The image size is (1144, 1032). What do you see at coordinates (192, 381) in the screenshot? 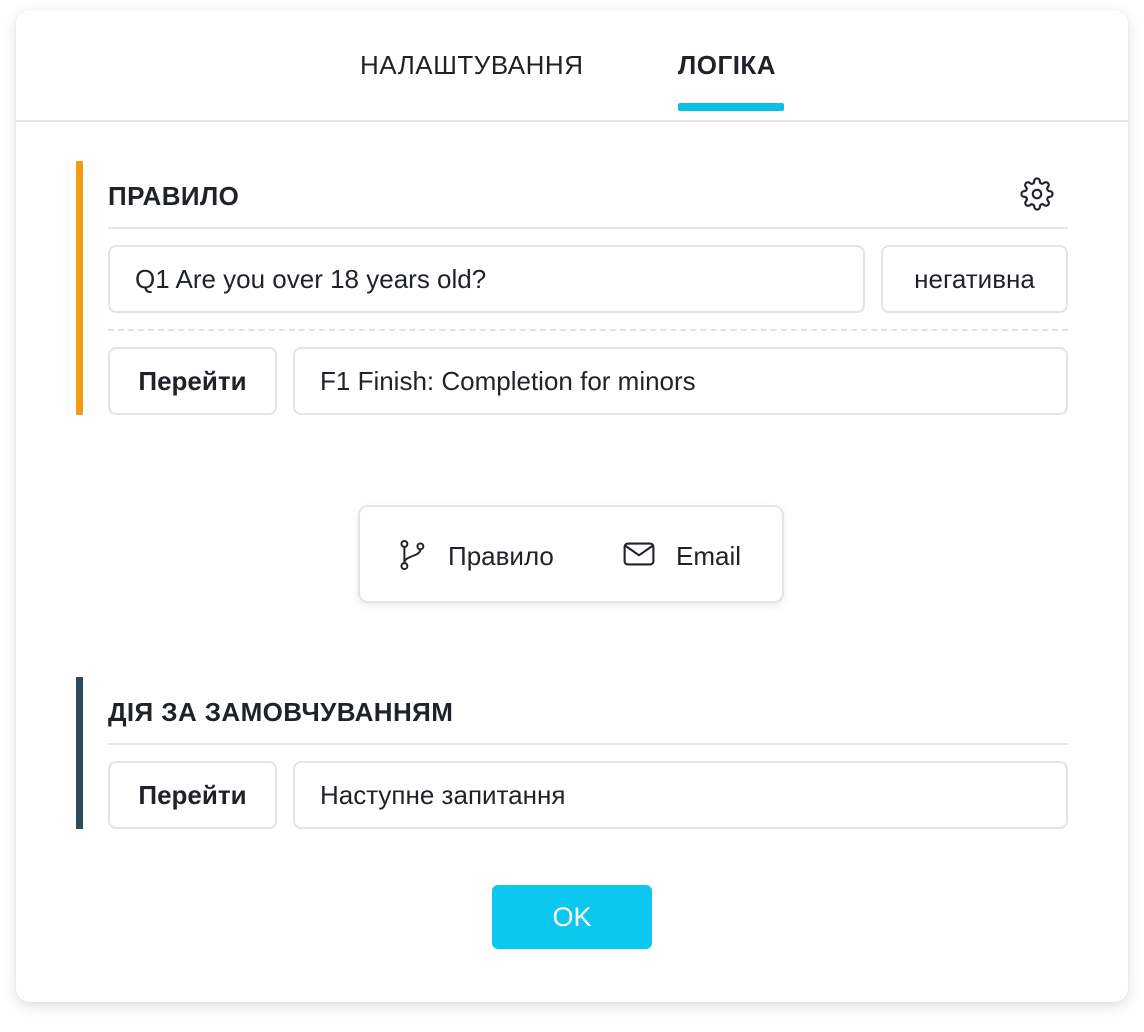
I see `rule-action-select: Перейти` at bounding box center [192, 381].